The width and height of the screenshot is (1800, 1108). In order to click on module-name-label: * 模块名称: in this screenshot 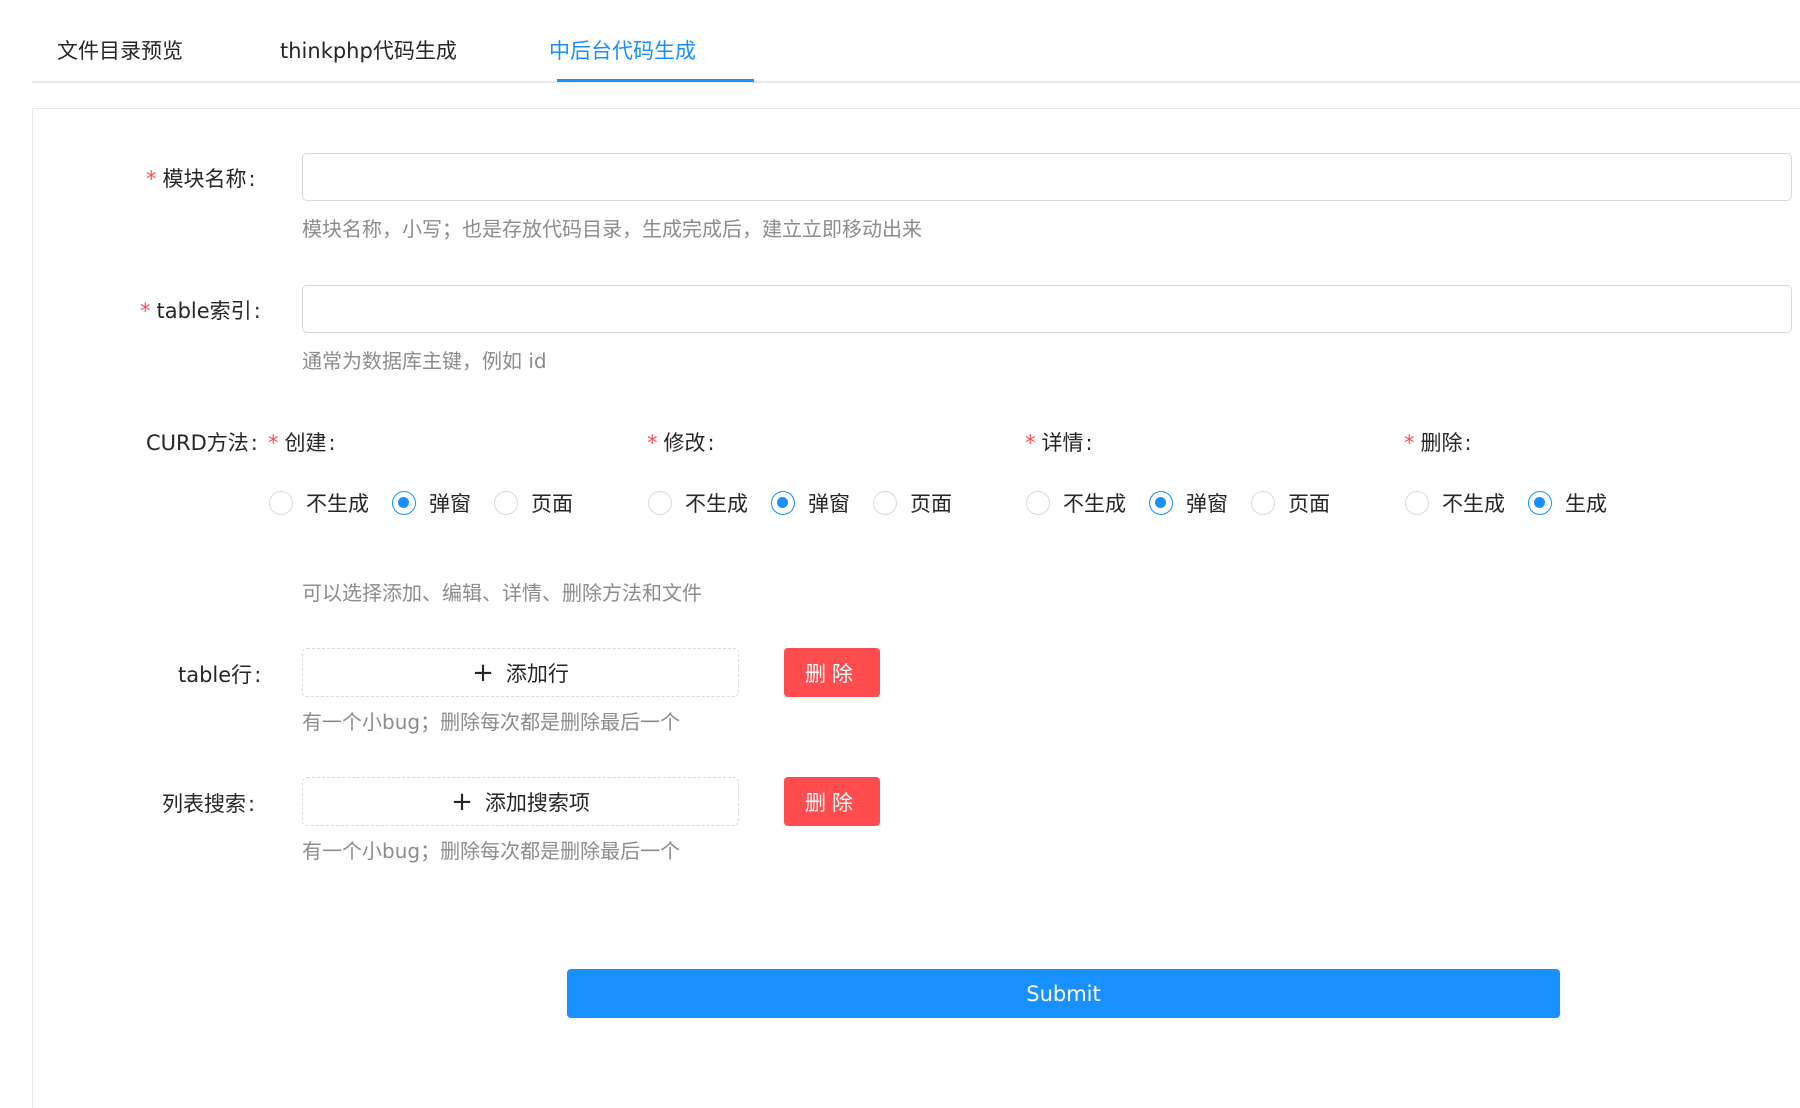, I will do `click(201, 179)`.